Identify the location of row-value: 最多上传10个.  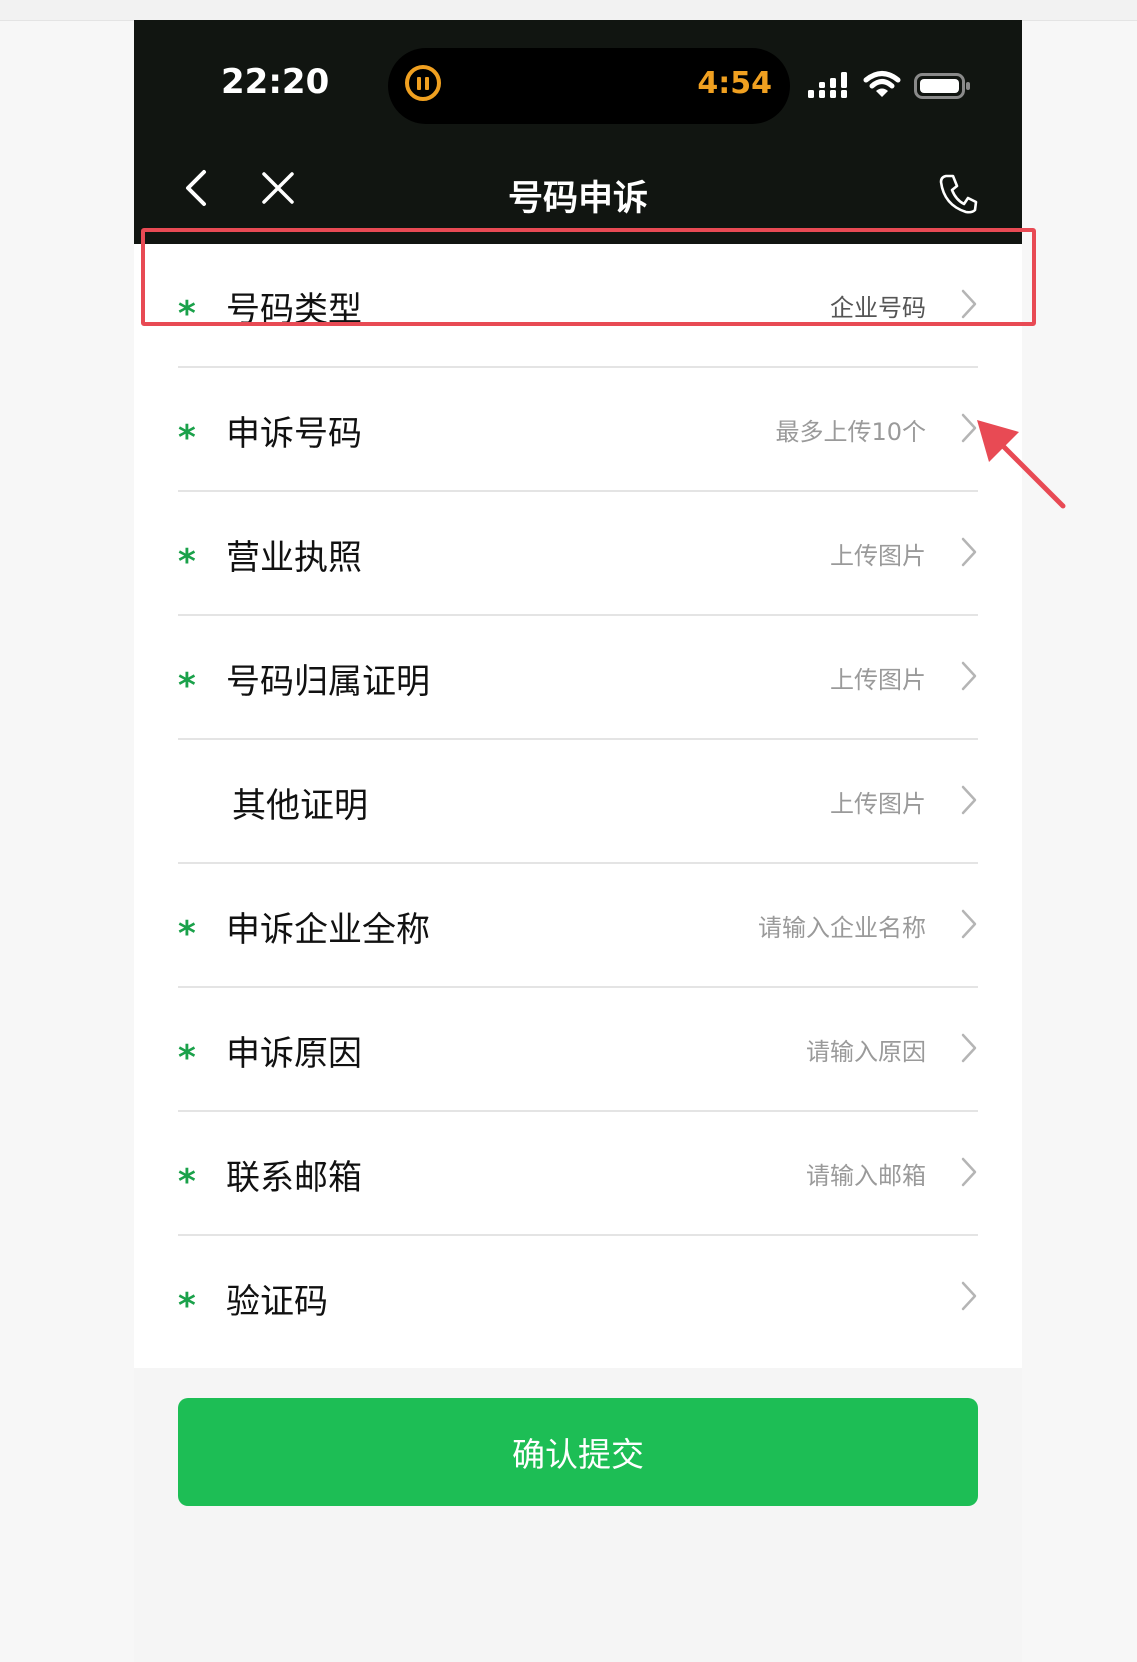
(850, 432).